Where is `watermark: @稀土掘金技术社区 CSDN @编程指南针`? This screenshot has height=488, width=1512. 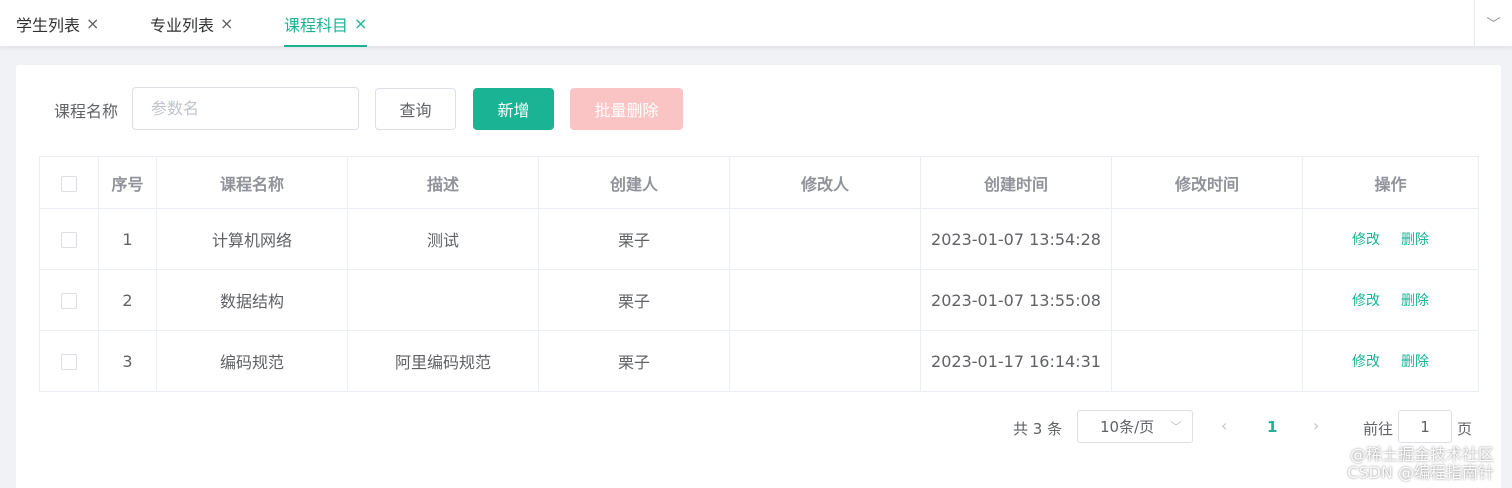
watermark: @稀土掘金技术社区 CSDN @编程指南针 is located at coordinates (1420, 464).